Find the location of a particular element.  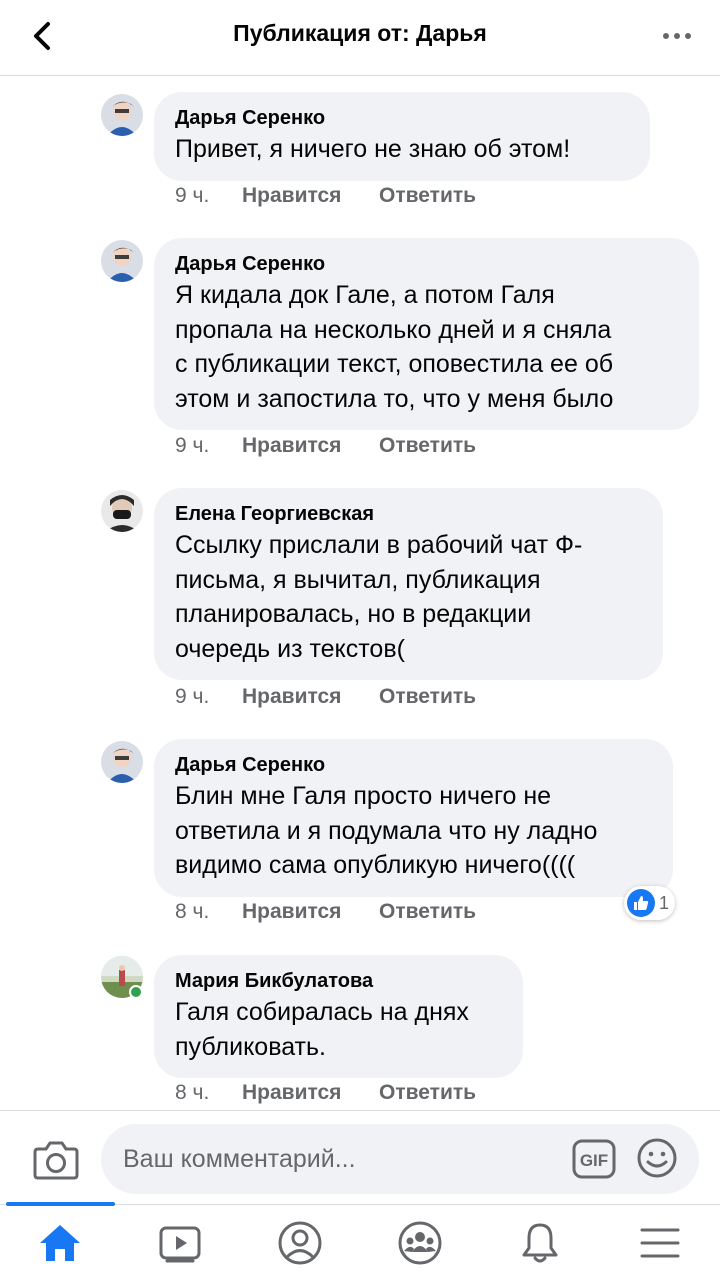

video-icon is located at coordinates (180, 1244).